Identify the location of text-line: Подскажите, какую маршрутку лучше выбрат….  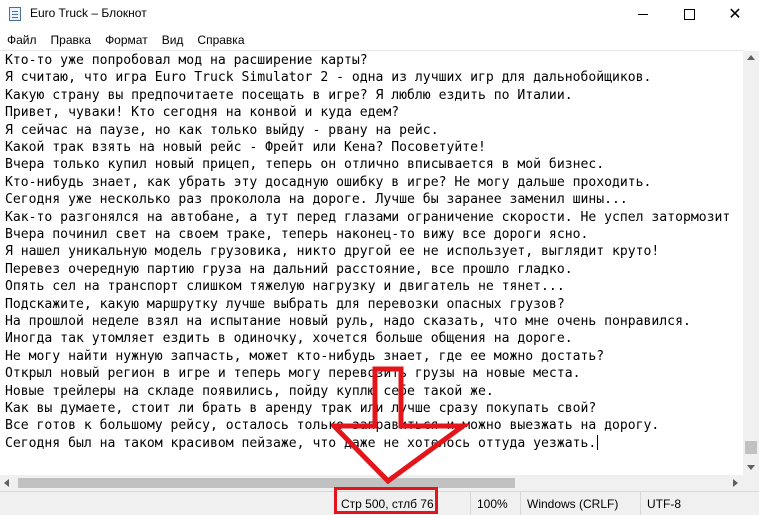
(285, 304).